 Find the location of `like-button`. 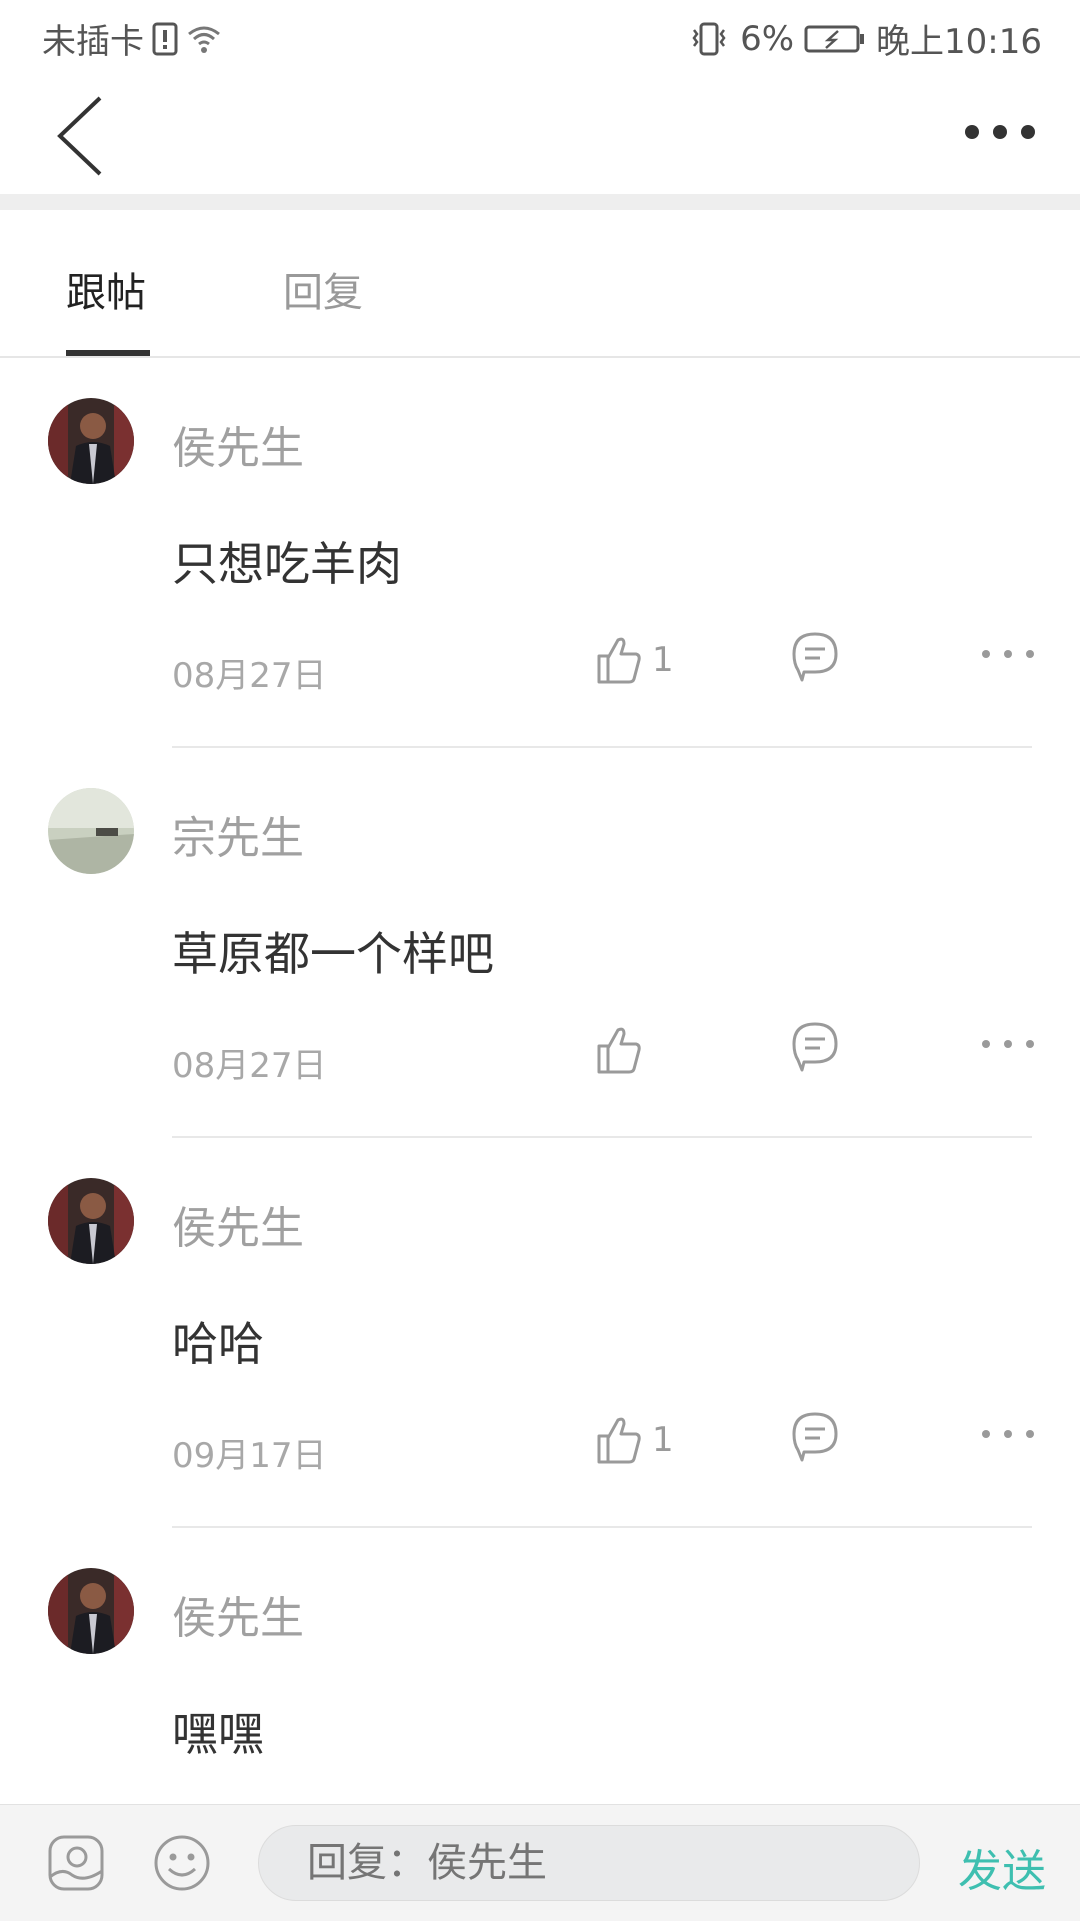

like-button is located at coordinates (624, 1050).